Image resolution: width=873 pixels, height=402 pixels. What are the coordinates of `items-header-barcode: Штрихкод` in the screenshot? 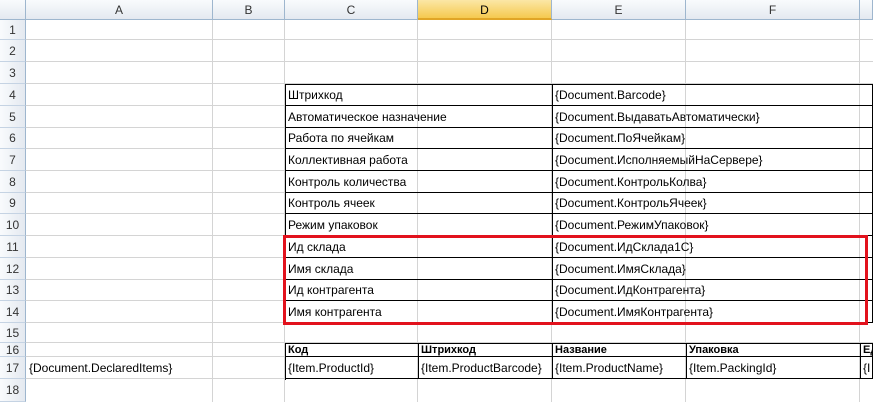 It's located at (485, 350).